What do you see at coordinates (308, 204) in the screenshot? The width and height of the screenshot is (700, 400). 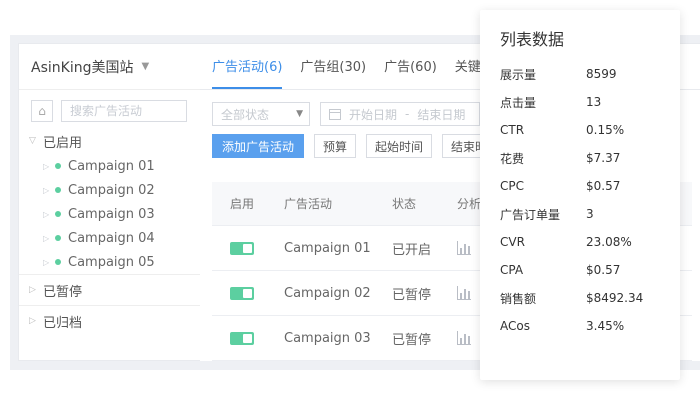 I see `column-header: 广告活动` at bounding box center [308, 204].